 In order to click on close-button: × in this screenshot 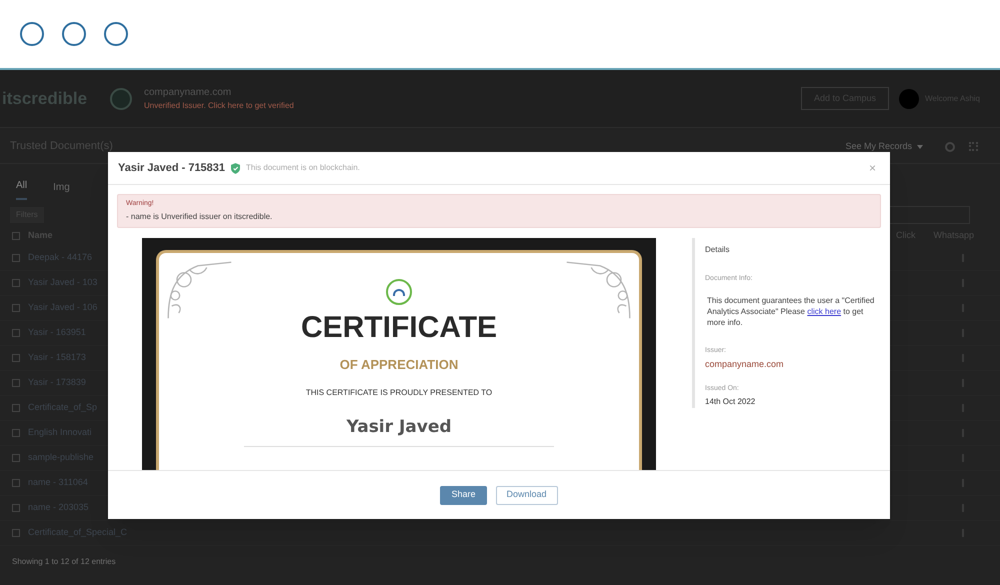, I will do `click(872, 168)`.